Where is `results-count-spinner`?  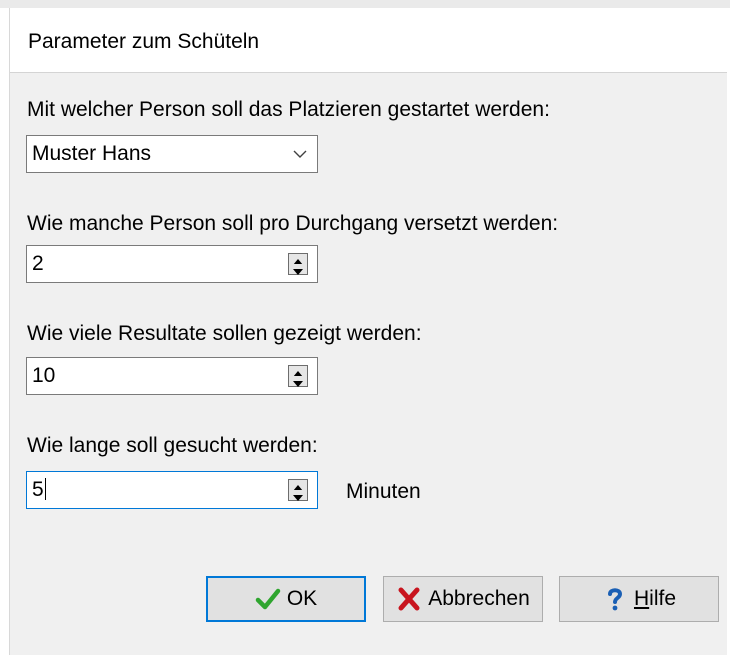
results-count-spinner is located at coordinates (298, 376).